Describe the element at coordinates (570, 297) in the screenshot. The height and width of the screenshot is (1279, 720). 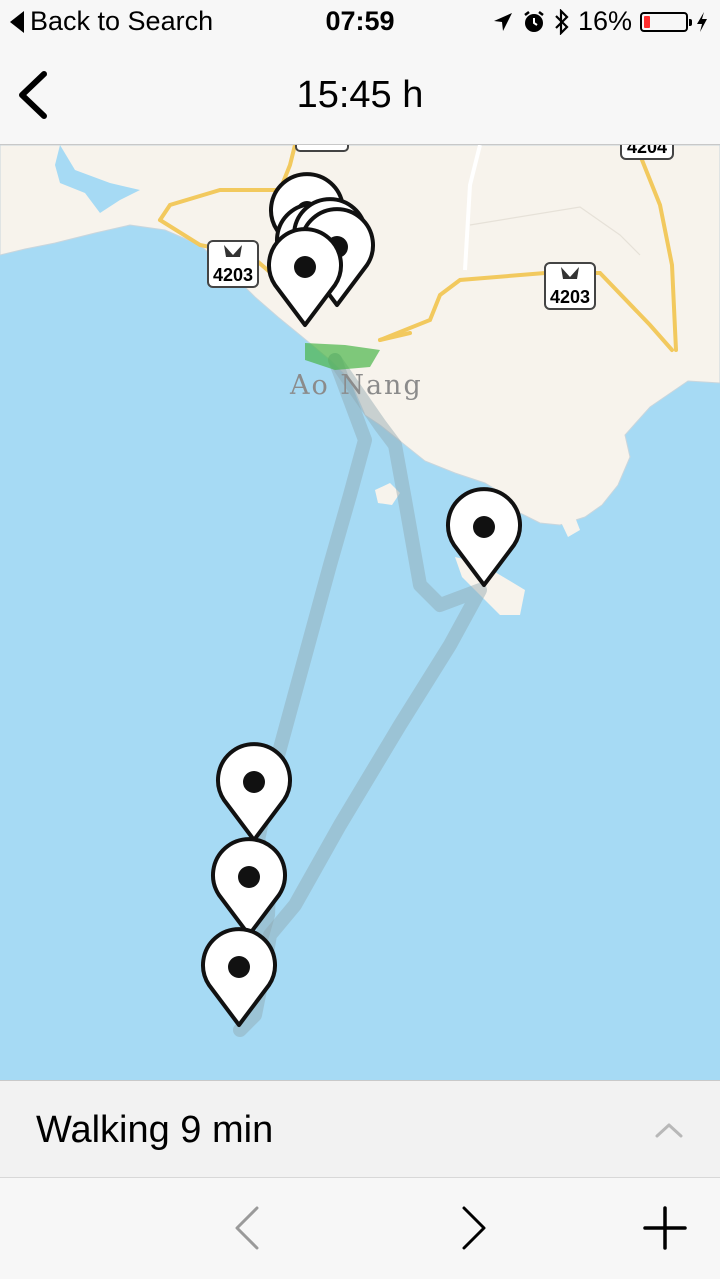
I see `route-shield-2-label: 4203` at that location.